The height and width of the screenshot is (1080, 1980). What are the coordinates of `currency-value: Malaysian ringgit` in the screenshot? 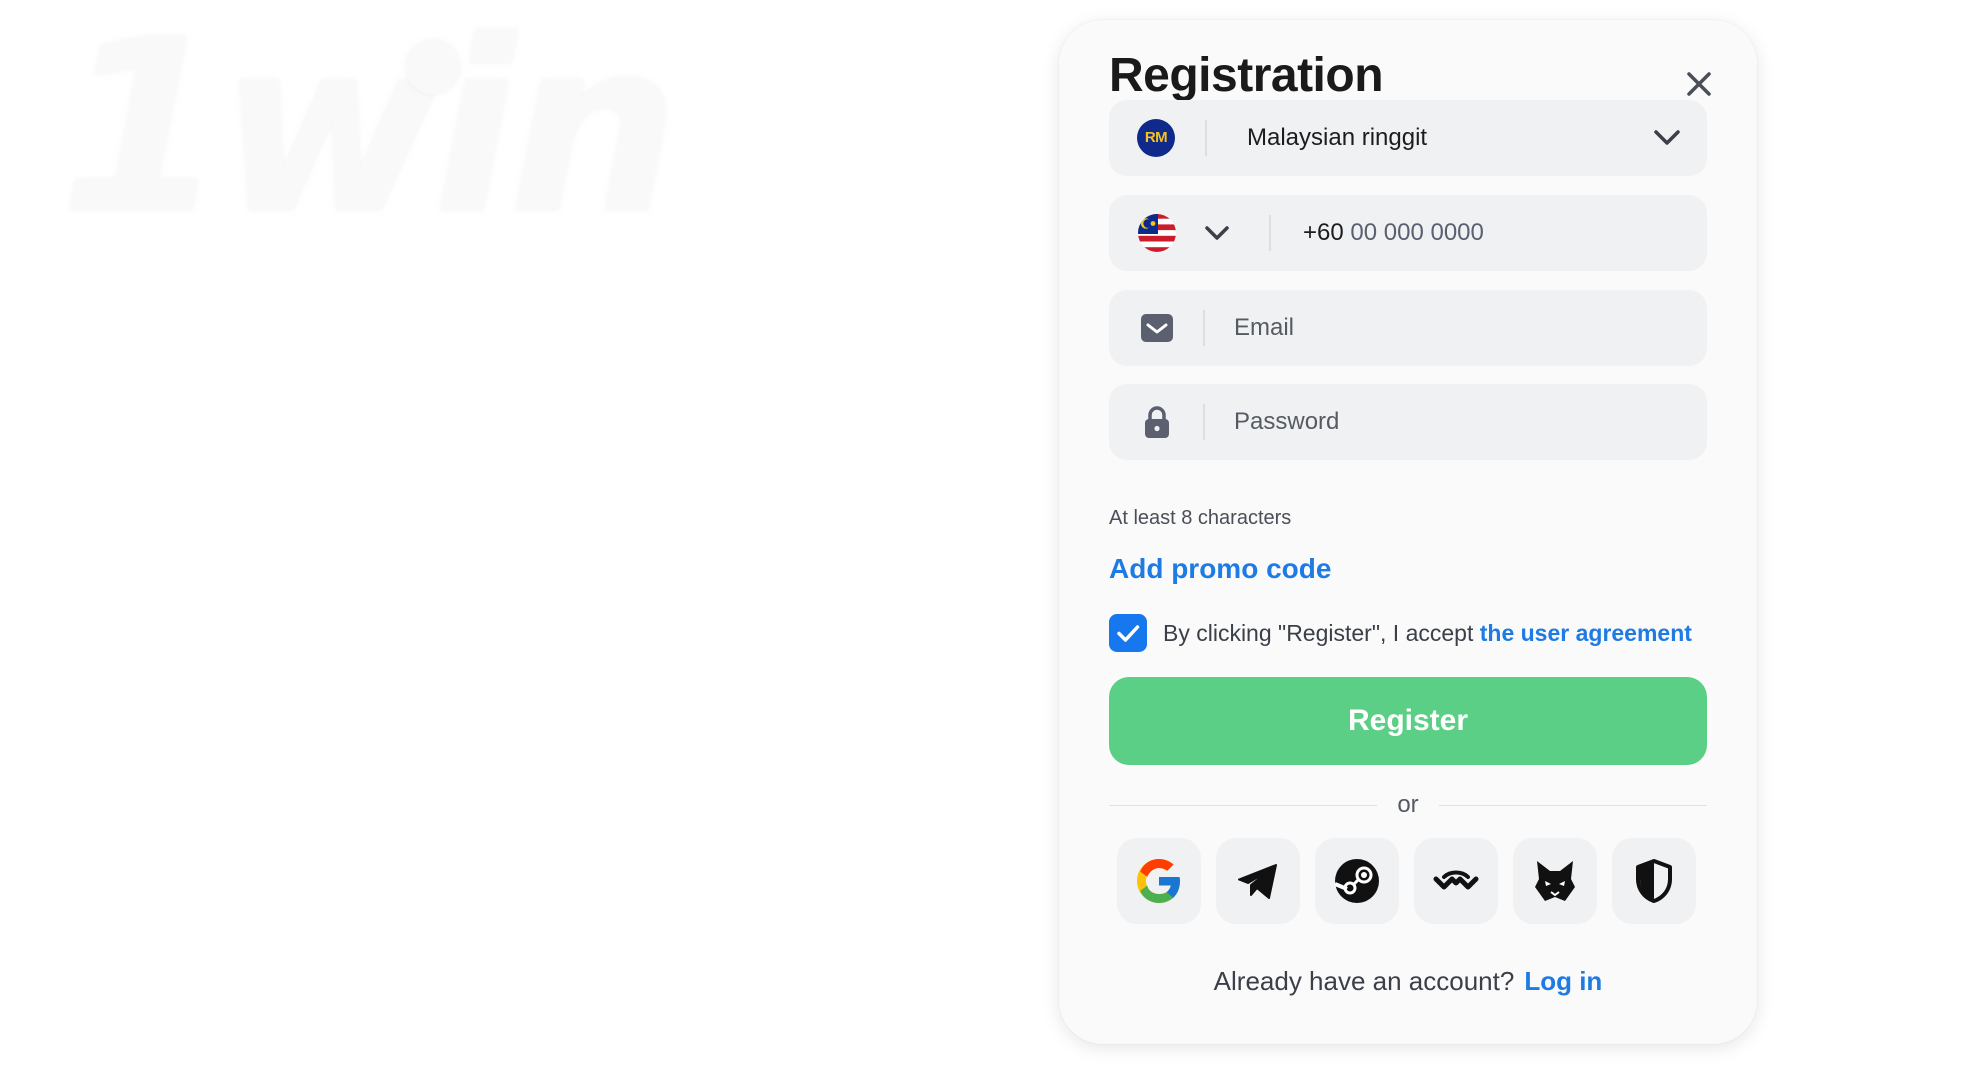 It's located at (1337, 137).